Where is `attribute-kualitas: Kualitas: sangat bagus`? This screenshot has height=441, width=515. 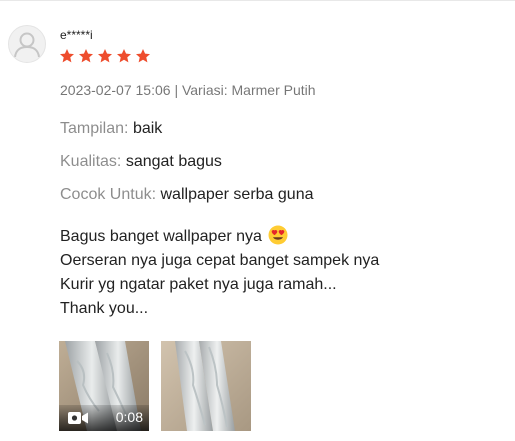
attribute-kualitas: Kualitas: sangat bagus is located at coordinates (141, 162).